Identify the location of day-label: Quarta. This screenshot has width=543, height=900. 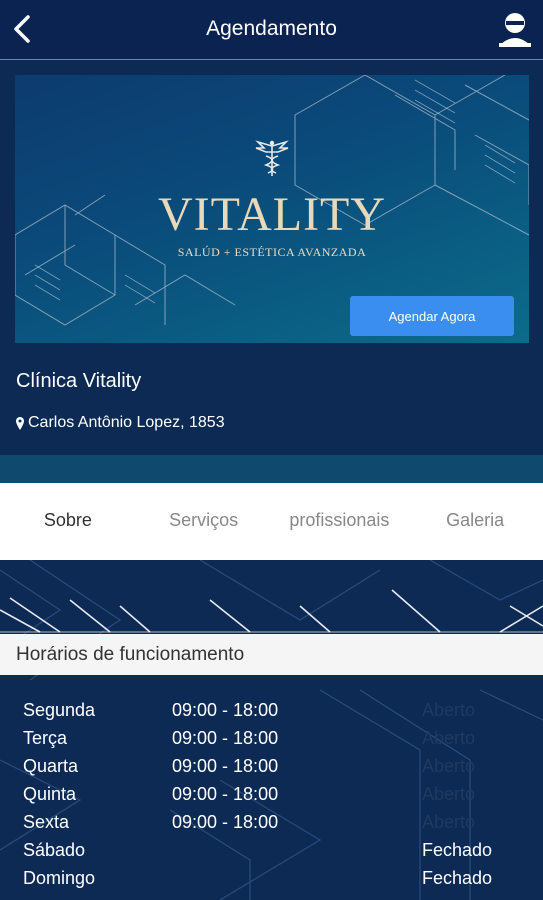
(51, 766).